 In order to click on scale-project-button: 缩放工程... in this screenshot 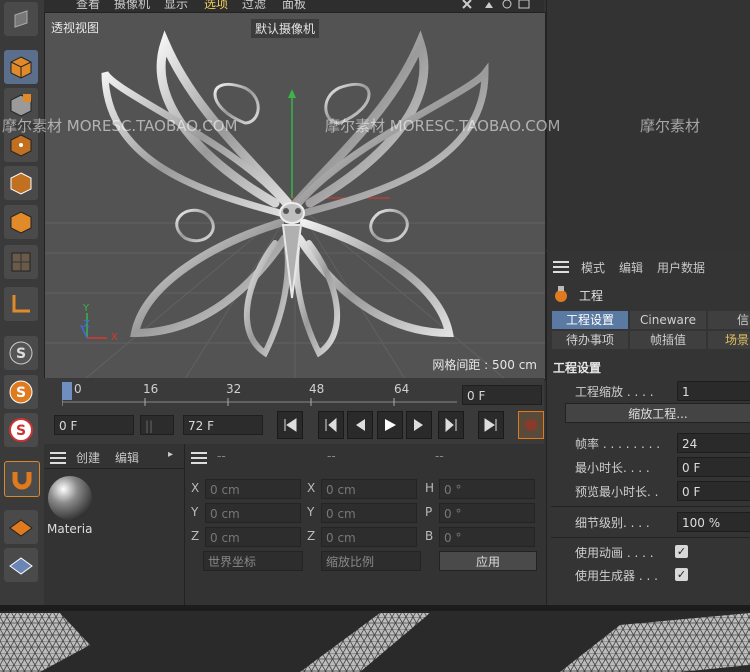, I will do `click(657, 413)`.